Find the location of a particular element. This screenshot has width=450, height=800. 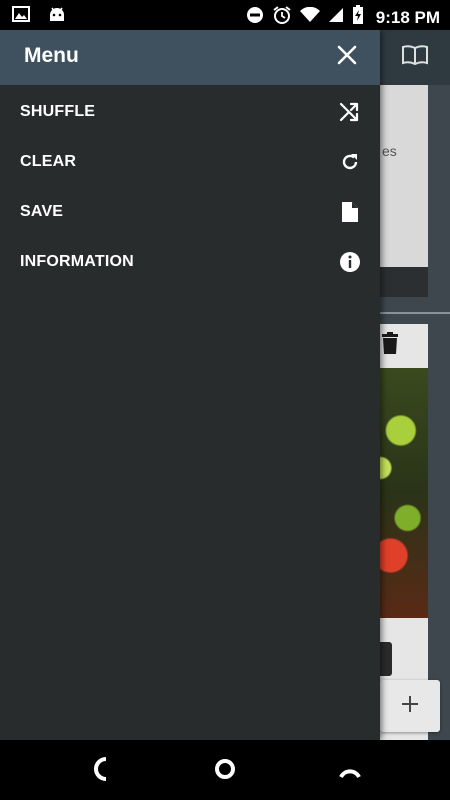

close-button is located at coordinates (347, 57).